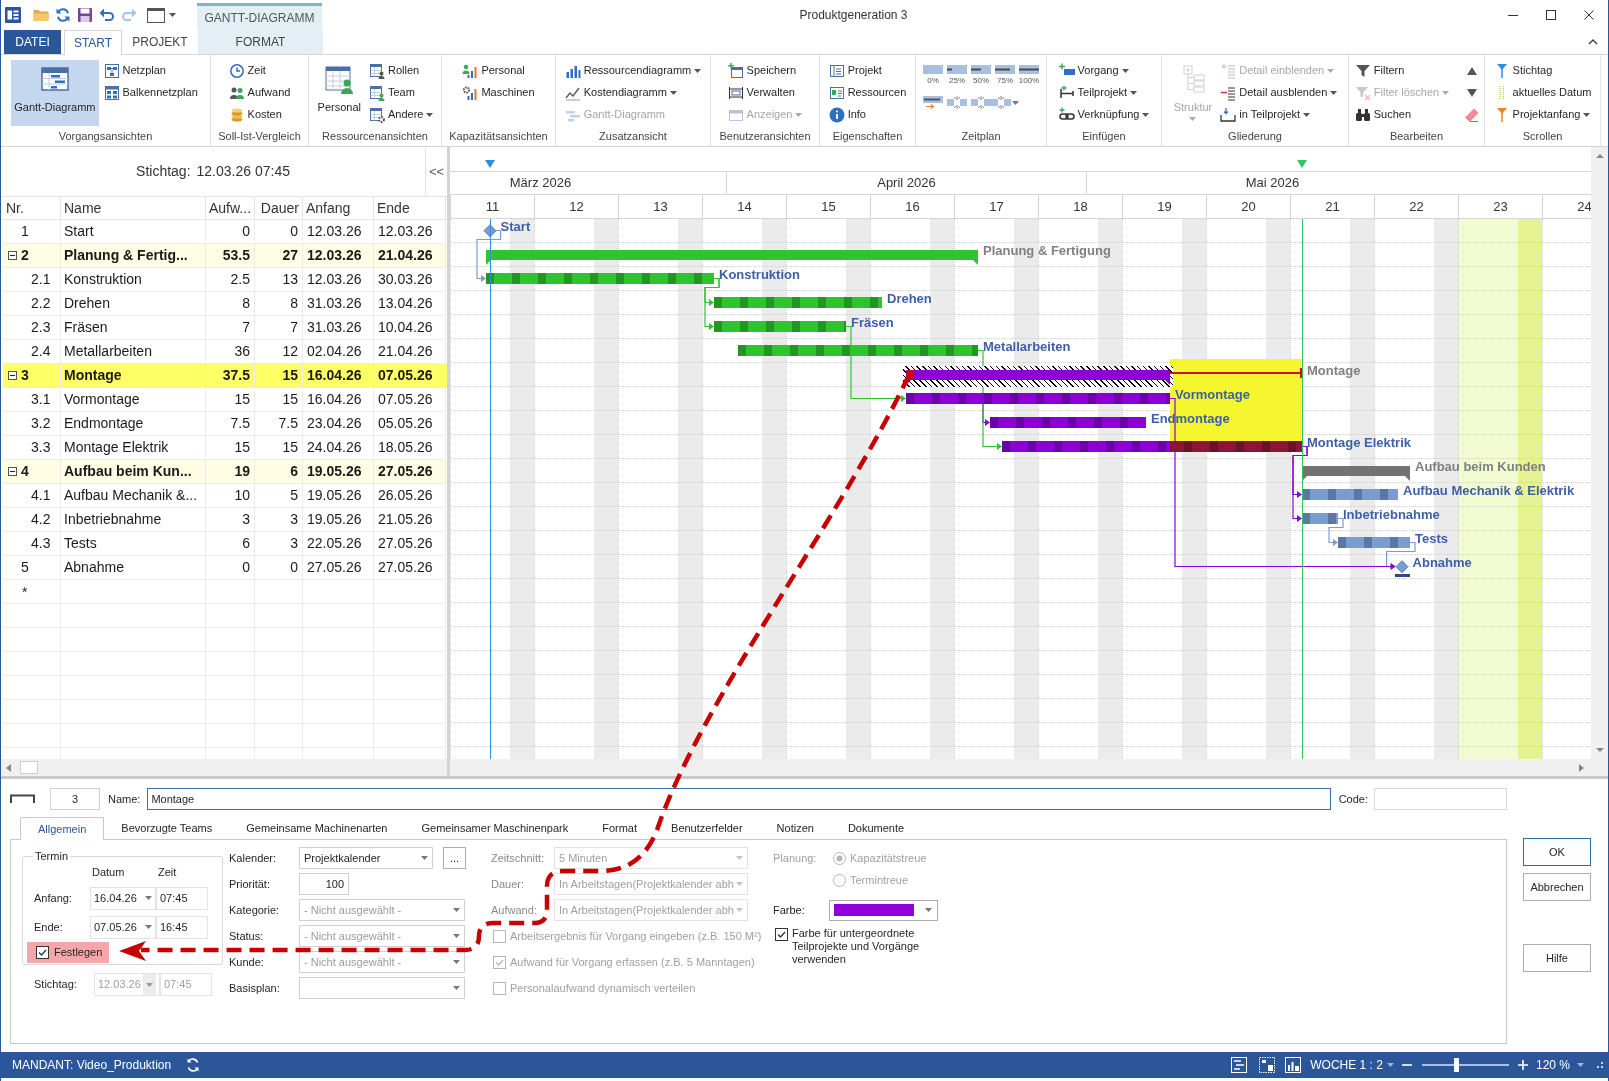 Image resolution: width=1609 pixels, height=1081 pixels. What do you see at coordinates (225, 328) in the screenshot?
I see `table-row: 2.3 Fräsen 7 7 31.03.26 10.04.26` at bounding box center [225, 328].